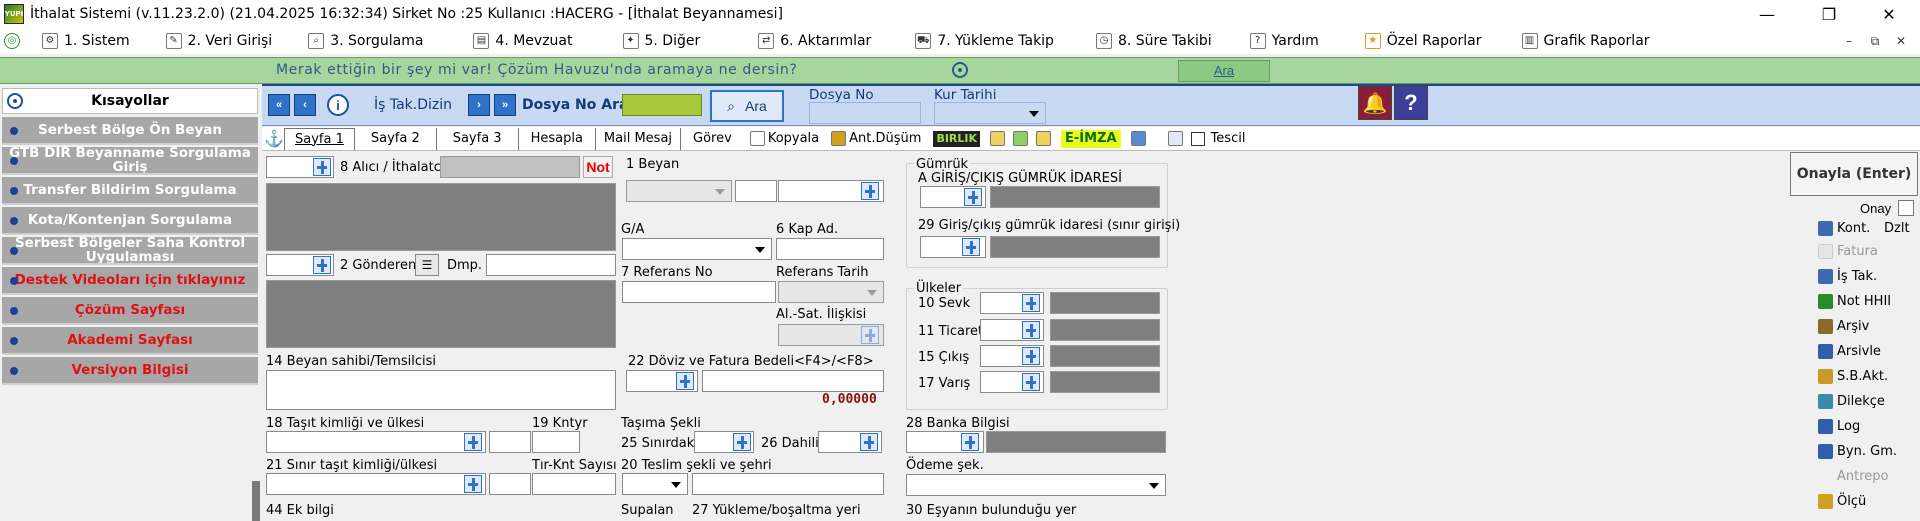 The image size is (1920, 521). Describe the element at coordinates (639, 138) in the screenshot. I see `tab-mail-mesaj: Mail Mesaj` at that location.